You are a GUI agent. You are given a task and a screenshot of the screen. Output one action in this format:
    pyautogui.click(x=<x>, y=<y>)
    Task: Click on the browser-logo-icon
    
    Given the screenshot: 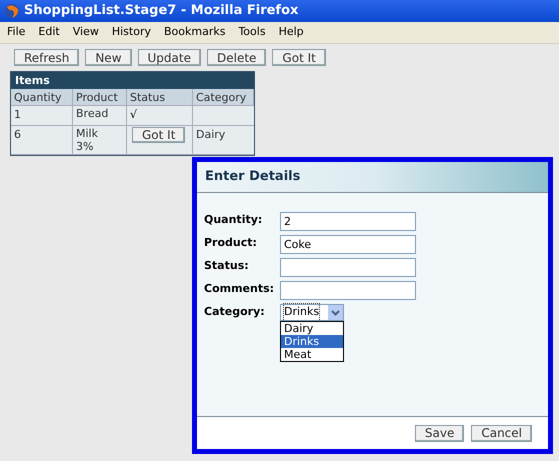 What is the action you would take?
    pyautogui.click(x=12, y=11)
    